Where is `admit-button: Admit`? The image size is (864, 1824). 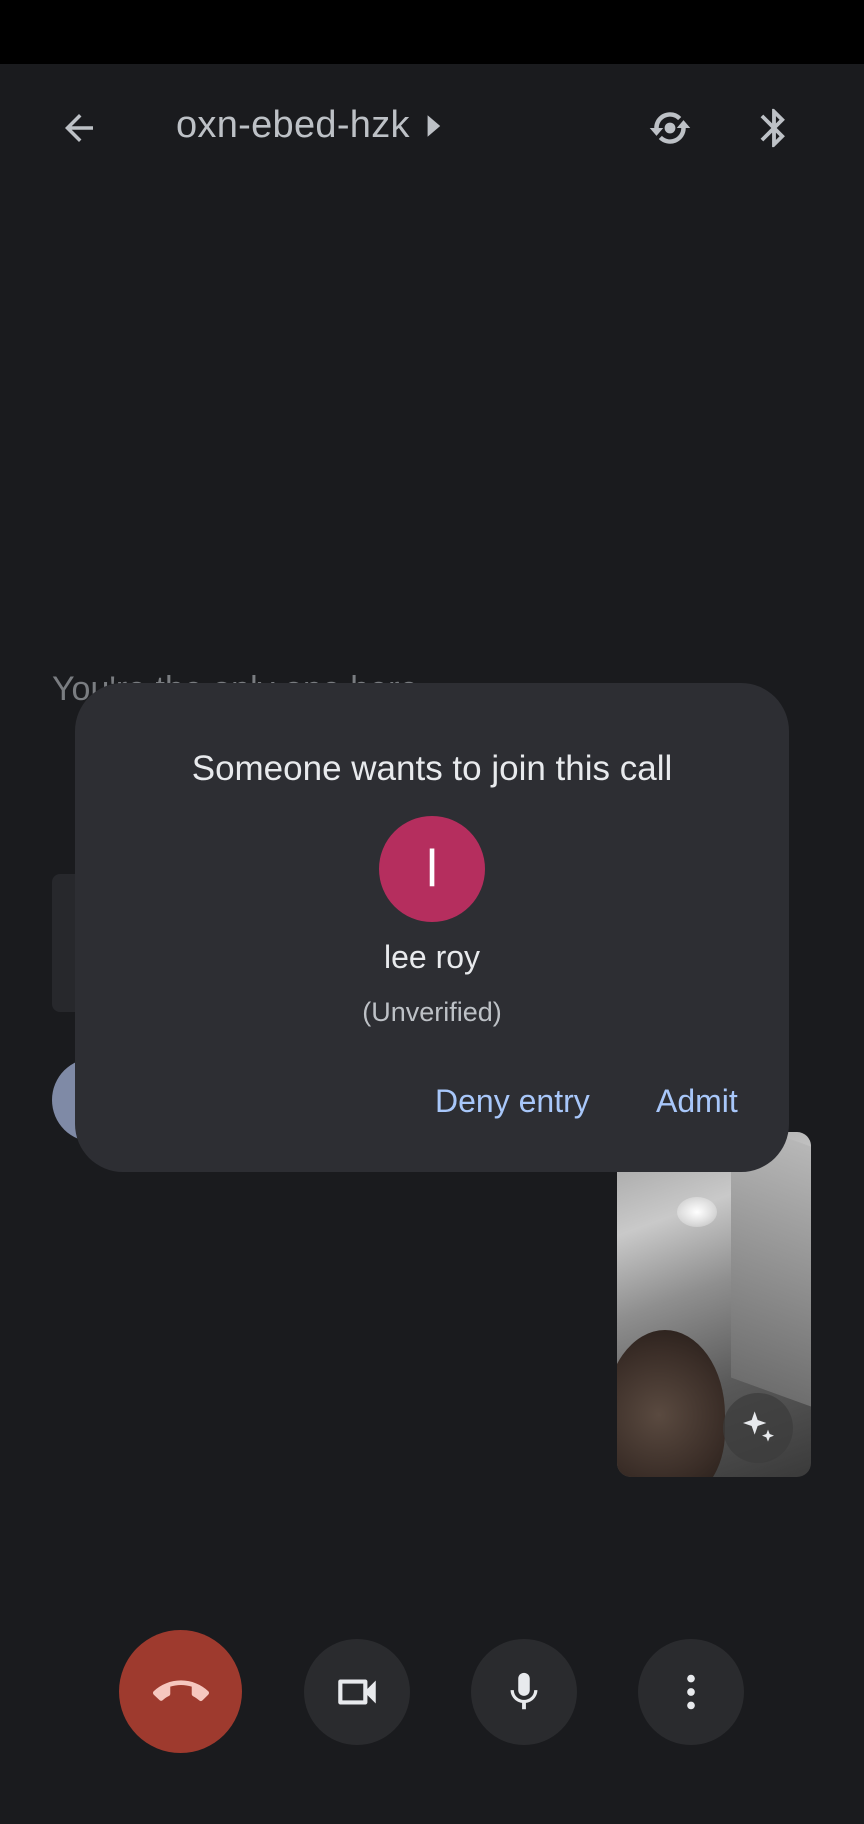 admit-button: Admit is located at coordinates (697, 1101).